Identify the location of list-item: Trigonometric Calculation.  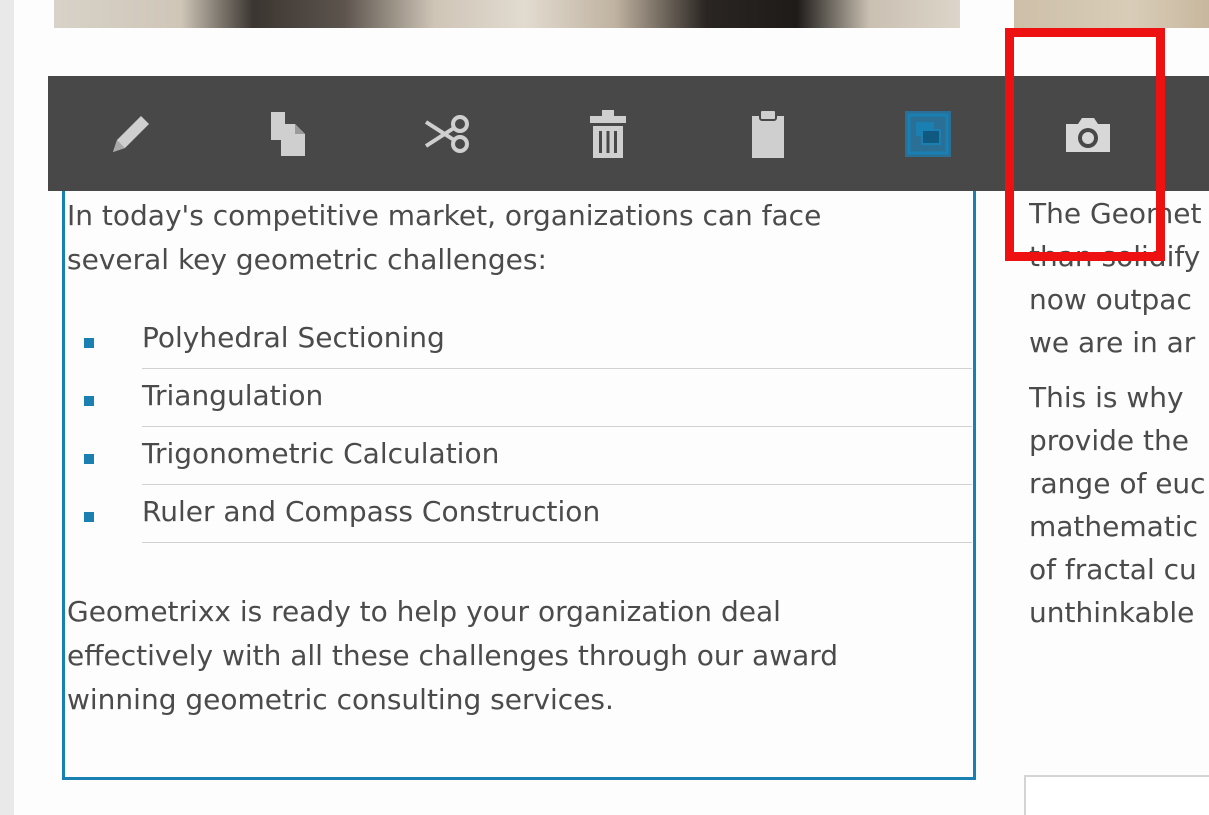
(519, 455).